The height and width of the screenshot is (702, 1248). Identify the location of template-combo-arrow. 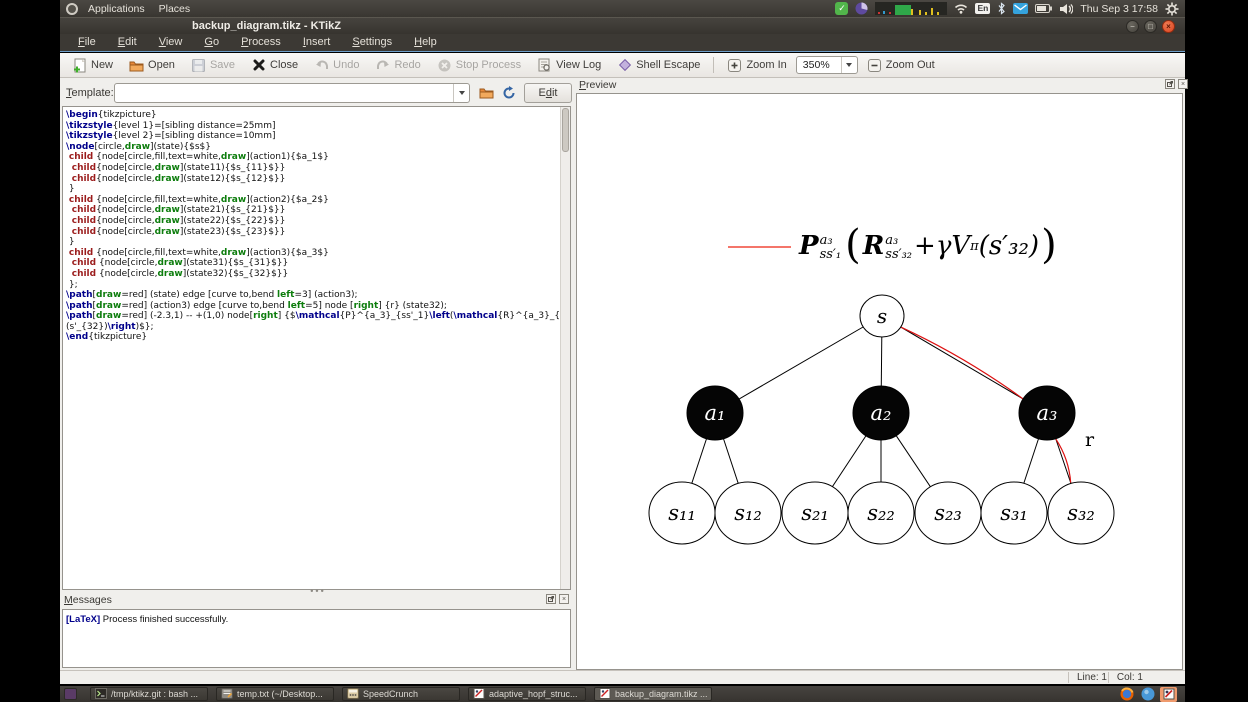
(461, 92).